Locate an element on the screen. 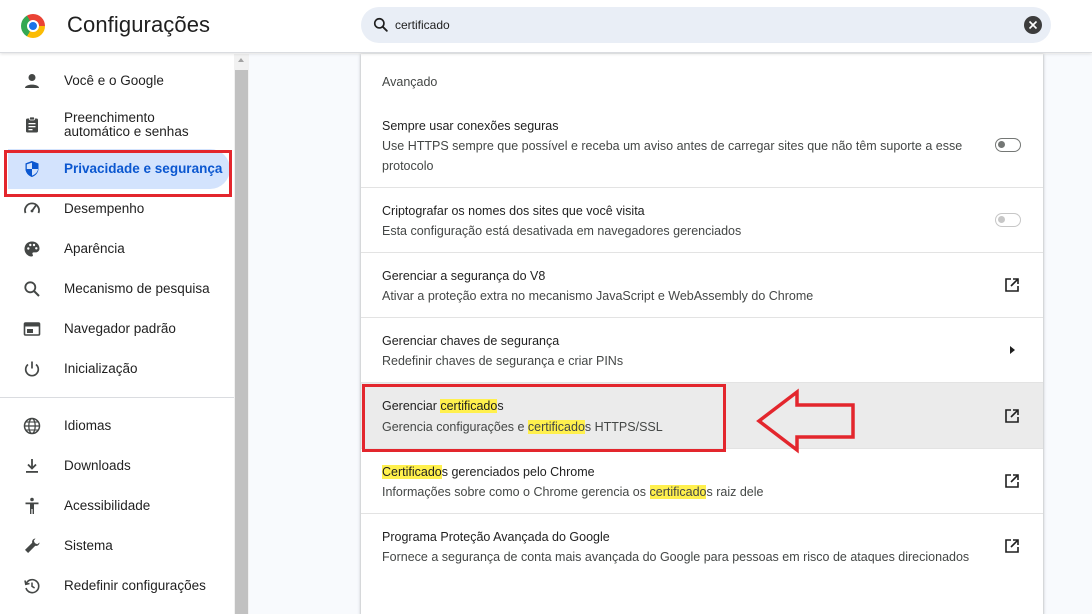 This screenshot has height=614, width=1092. setting-title: Programa Proteção Avançada do Google is located at coordinates (496, 537).